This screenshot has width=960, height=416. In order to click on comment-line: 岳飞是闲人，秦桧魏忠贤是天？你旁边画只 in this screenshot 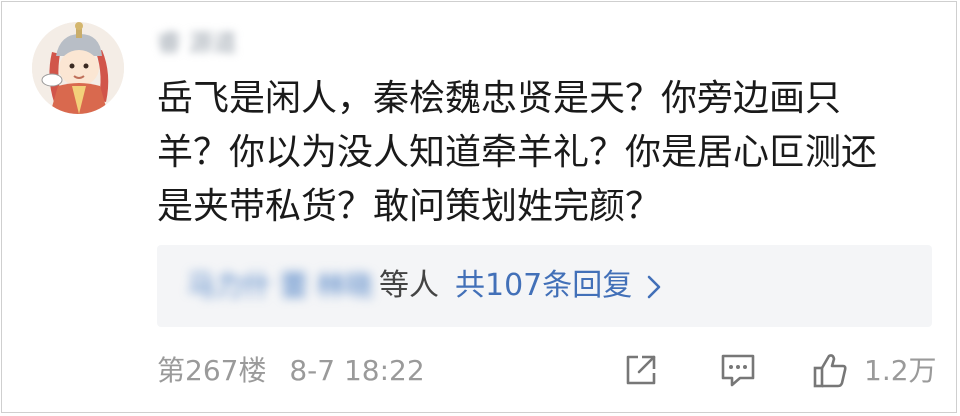, I will do `click(499, 98)`.